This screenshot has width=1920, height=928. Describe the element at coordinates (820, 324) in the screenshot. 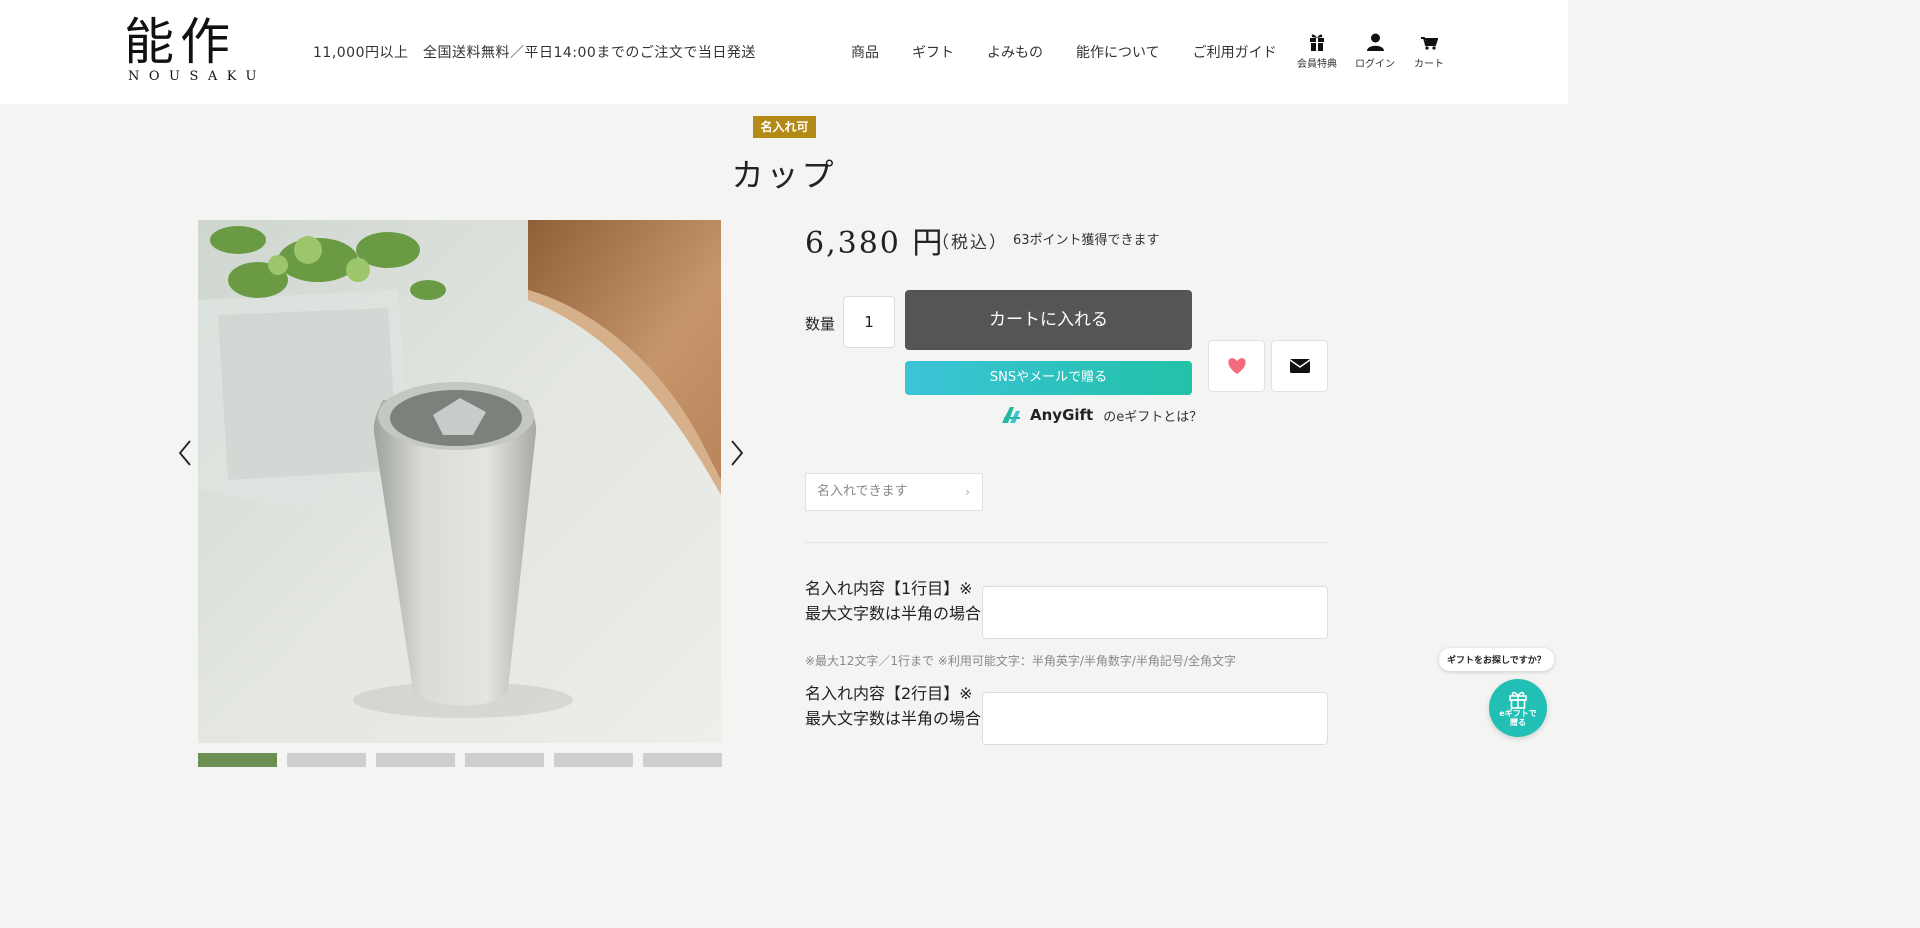

I see `quantity-label: 数量` at that location.